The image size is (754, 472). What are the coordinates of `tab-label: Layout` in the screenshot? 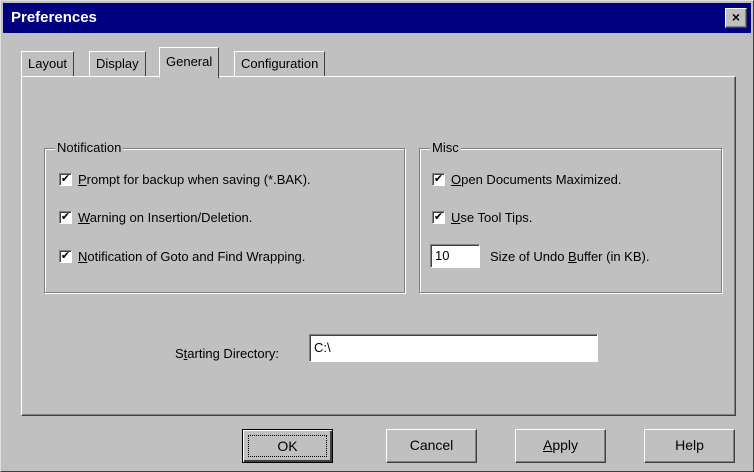 It's located at (48, 63).